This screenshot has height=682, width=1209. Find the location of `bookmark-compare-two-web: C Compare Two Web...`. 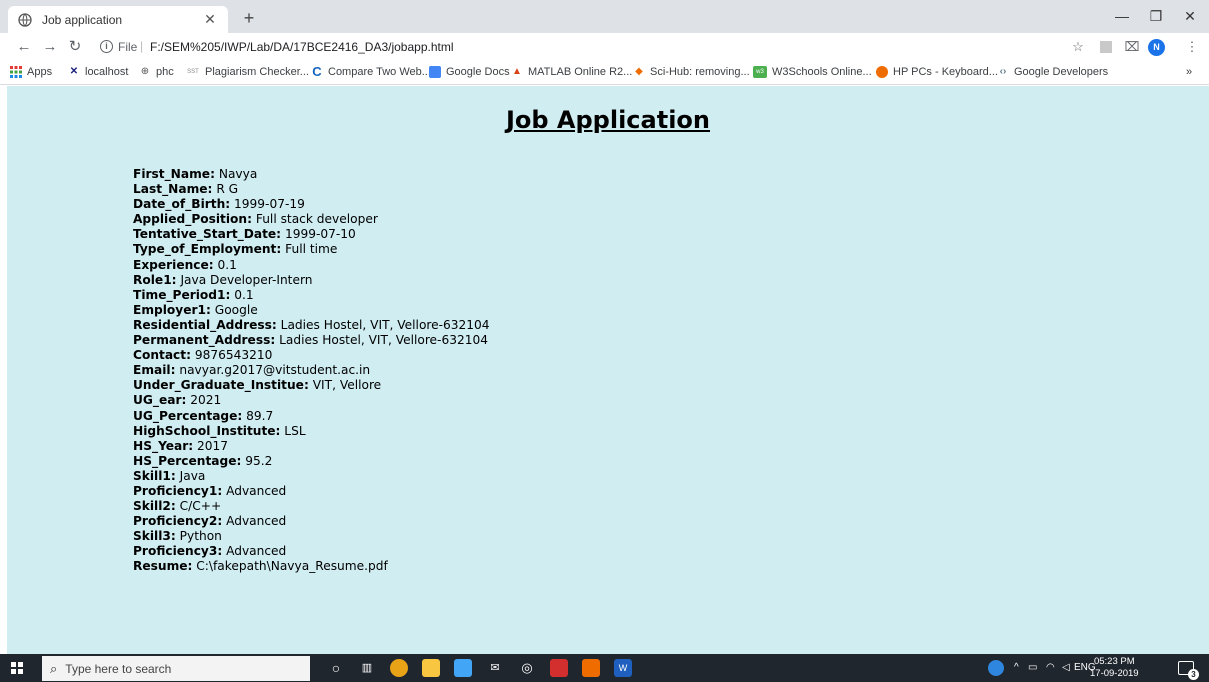

bookmark-compare-two-web: C Compare Two Web... is located at coordinates (371, 71).